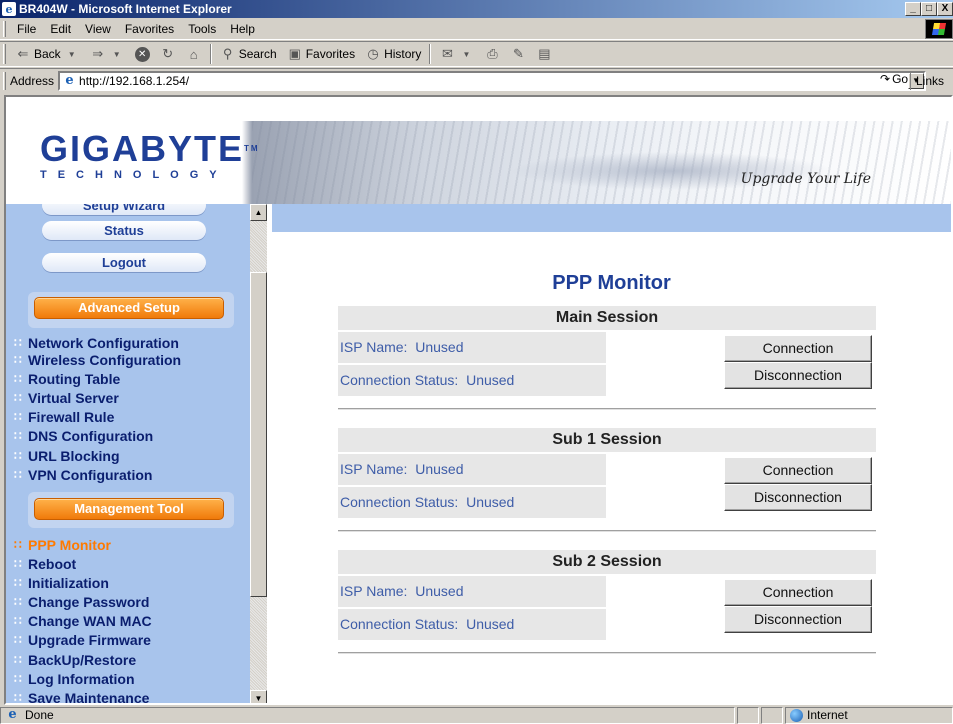 The width and height of the screenshot is (953, 724). What do you see at coordinates (772, 715) in the screenshot?
I see `status-panel` at bounding box center [772, 715].